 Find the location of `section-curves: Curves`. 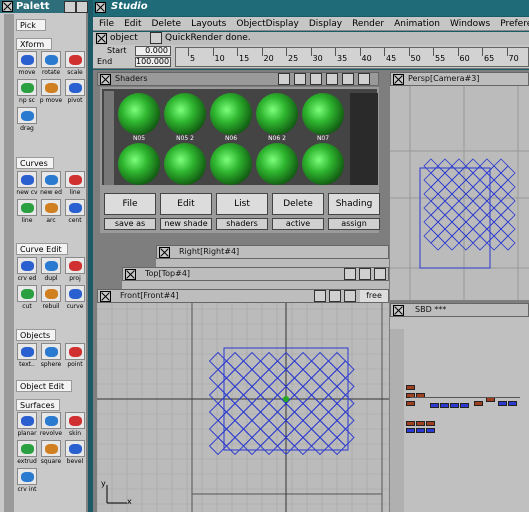

section-curves: Curves is located at coordinates (35, 163).